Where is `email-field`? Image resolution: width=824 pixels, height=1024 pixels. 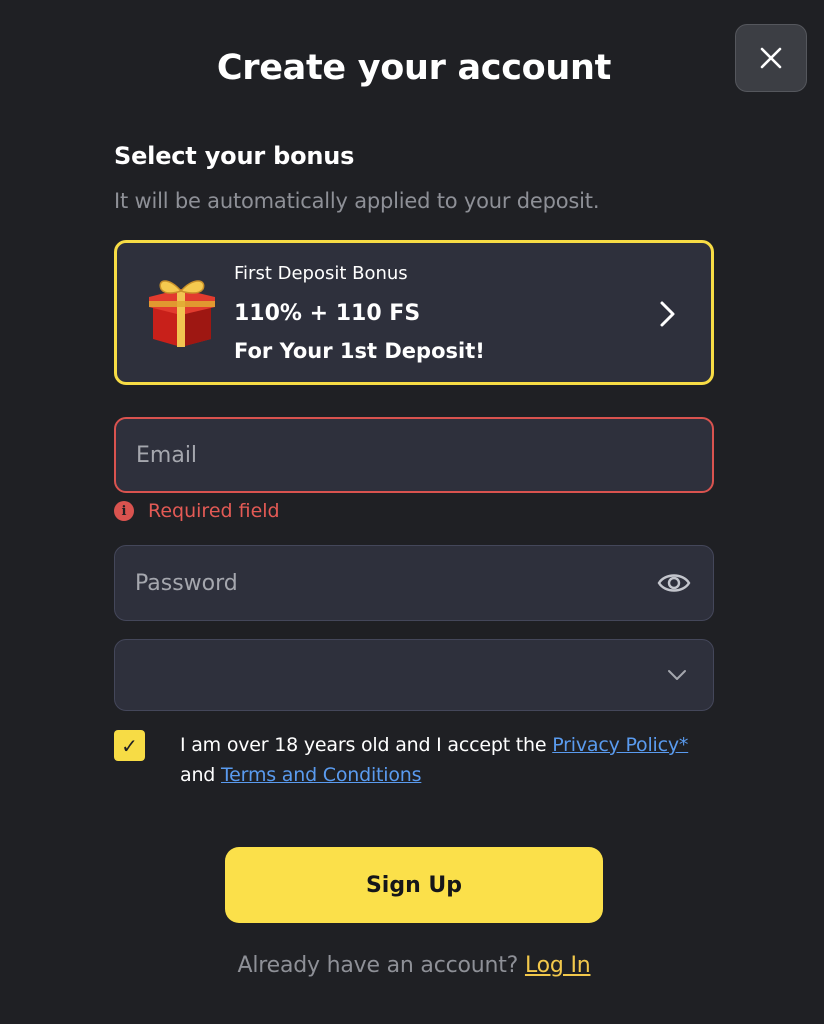 email-field is located at coordinates (414, 455).